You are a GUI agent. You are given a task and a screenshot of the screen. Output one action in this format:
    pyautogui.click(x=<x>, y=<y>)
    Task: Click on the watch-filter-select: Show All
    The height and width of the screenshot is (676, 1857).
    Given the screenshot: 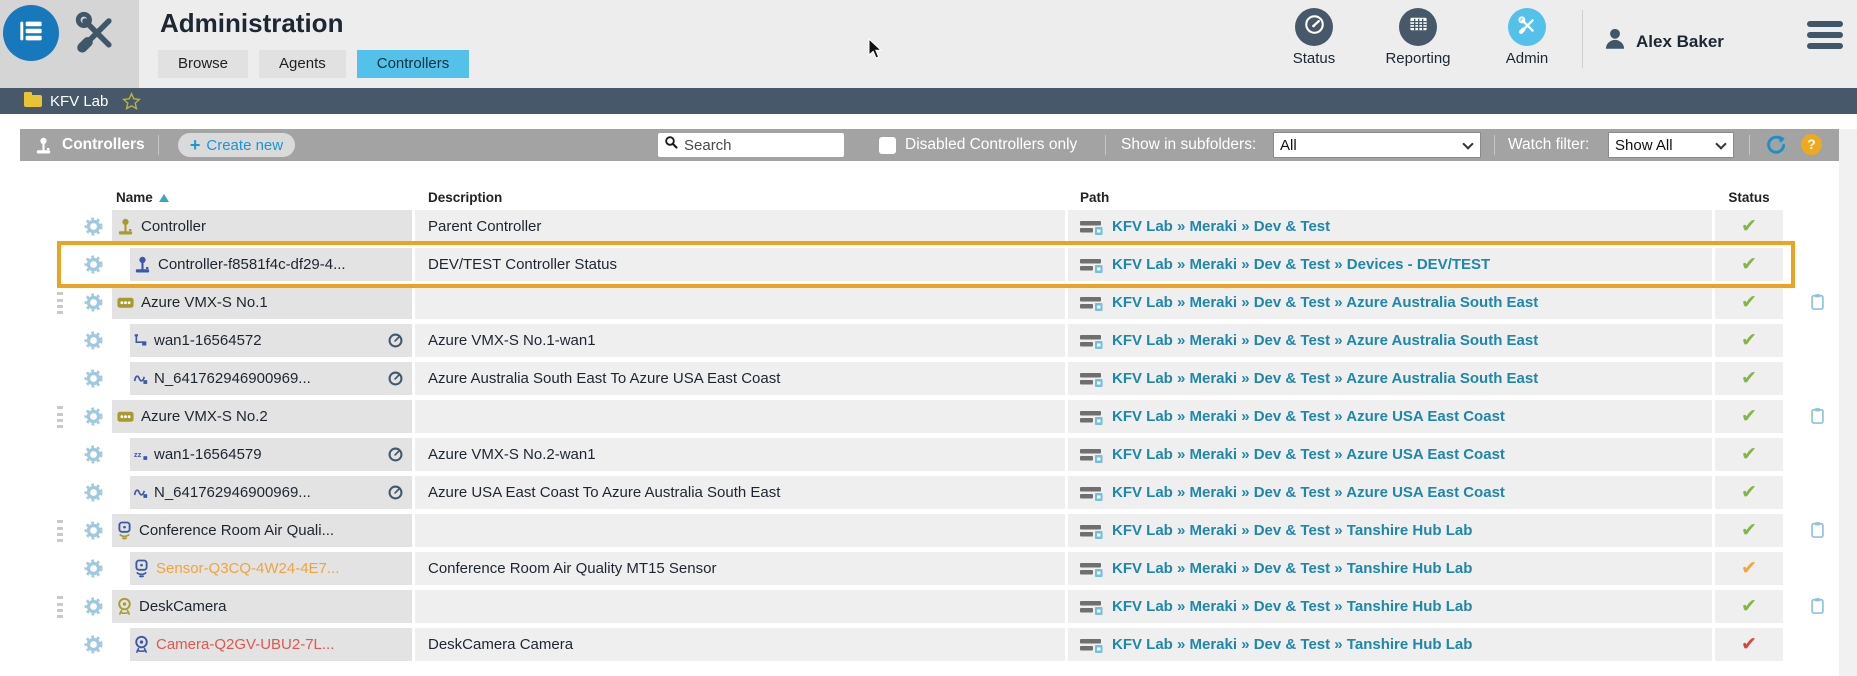 What is the action you would take?
    pyautogui.click(x=1671, y=145)
    